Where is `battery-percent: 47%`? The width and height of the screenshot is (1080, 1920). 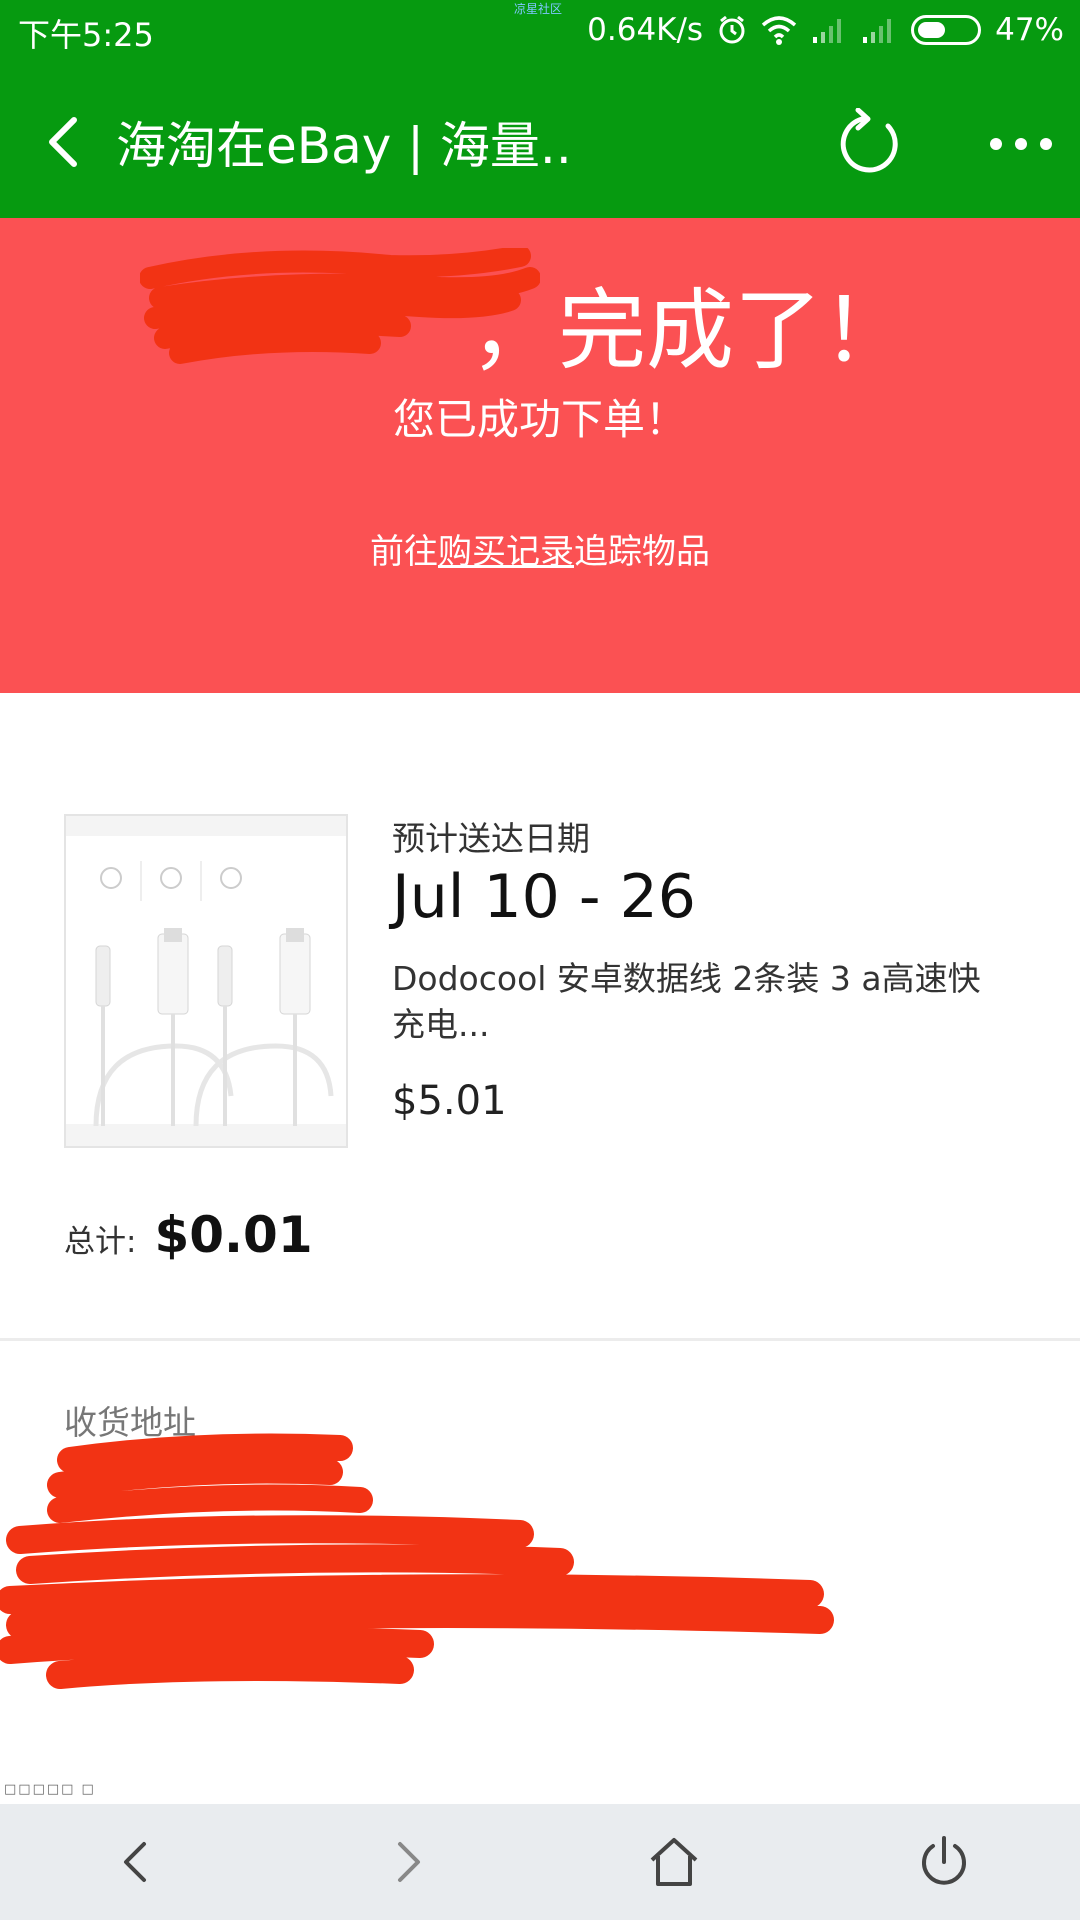 battery-percent: 47% is located at coordinates (1029, 30).